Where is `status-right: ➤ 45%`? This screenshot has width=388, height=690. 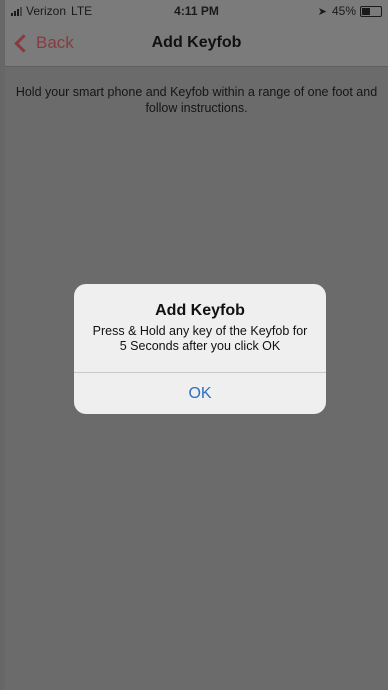
status-right: ➤ 45% is located at coordinates (350, 11).